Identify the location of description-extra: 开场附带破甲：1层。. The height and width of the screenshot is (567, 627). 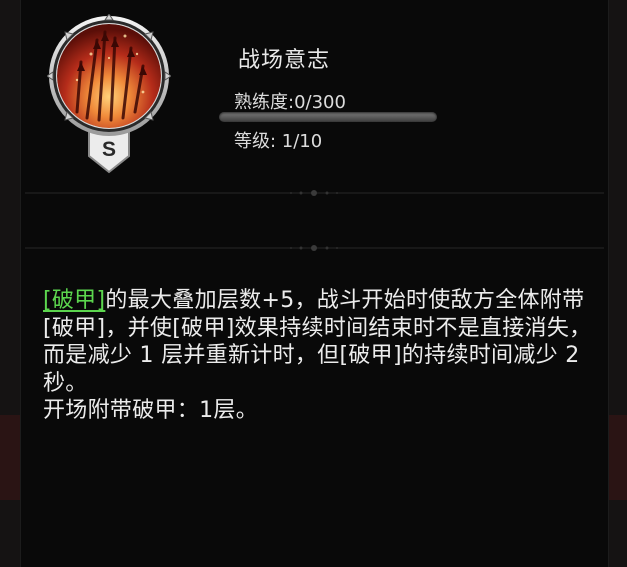
(150, 410).